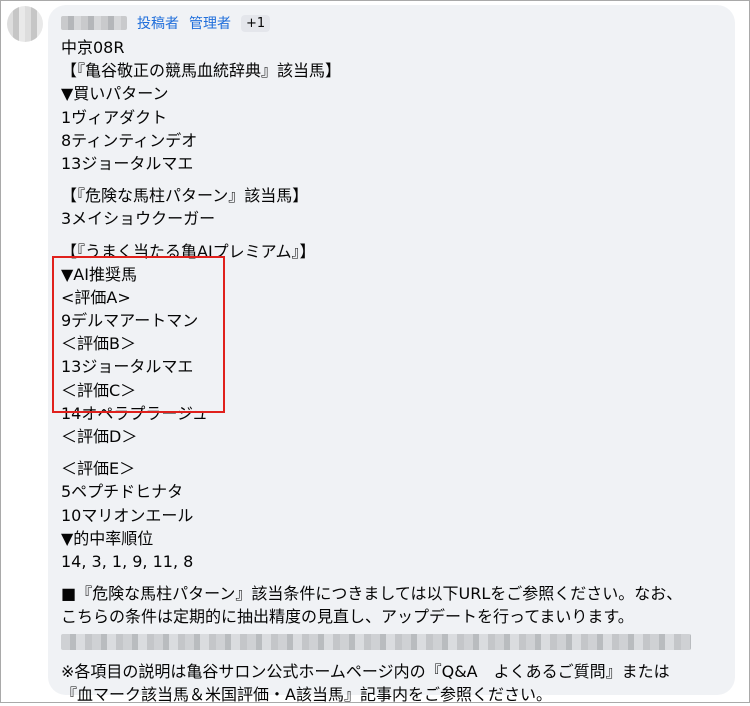  What do you see at coordinates (347, 617) in the screenshot?
I see `notice-line: こちらの条件は定期的に抽出精度の見直し、アップデートを行ってまいります。` at bounding box center [347, 617].